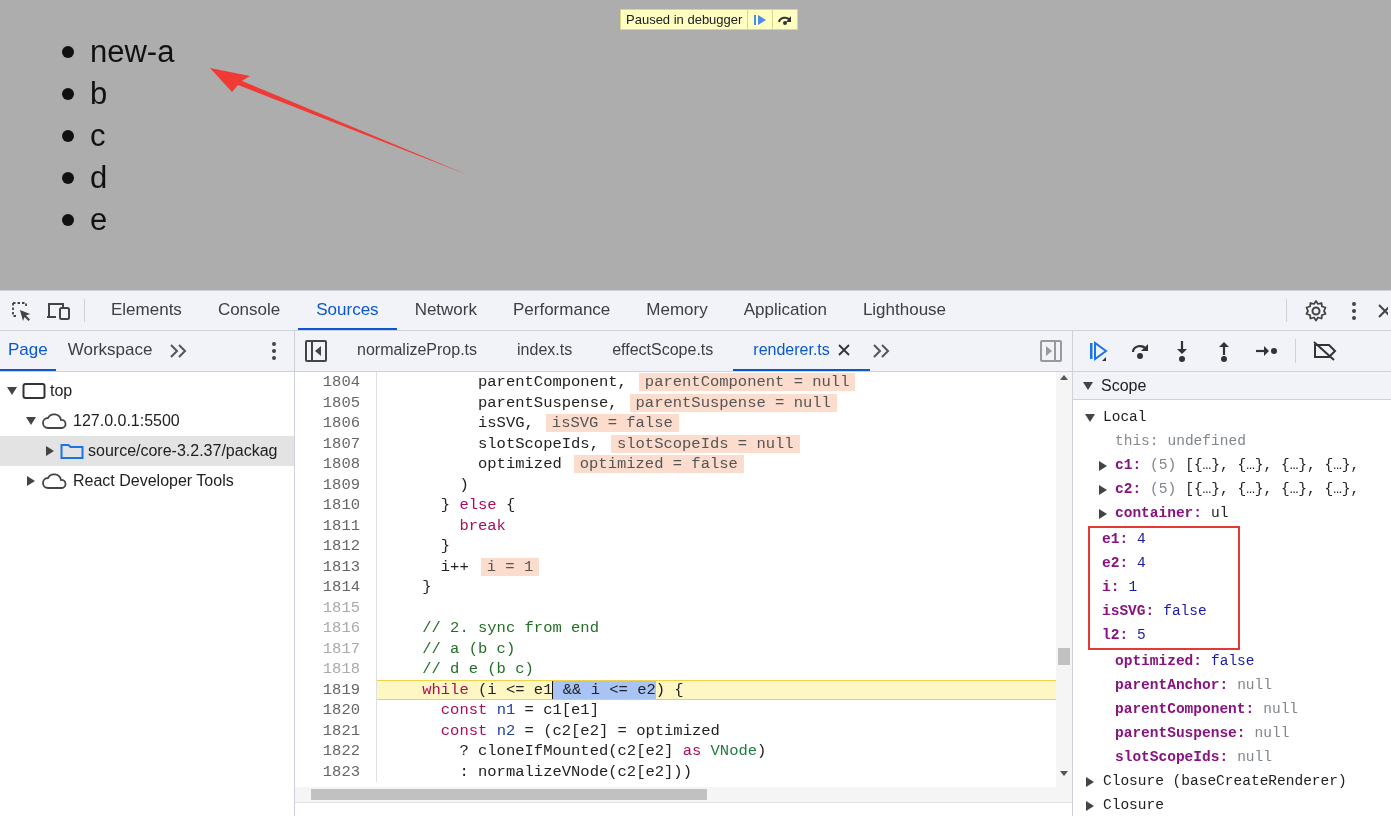 The width and height of the screenshot is (1391, 816). Describe the element at coordinates (99, 219) in the screenshot. I see `list-item-text: e` at that location.